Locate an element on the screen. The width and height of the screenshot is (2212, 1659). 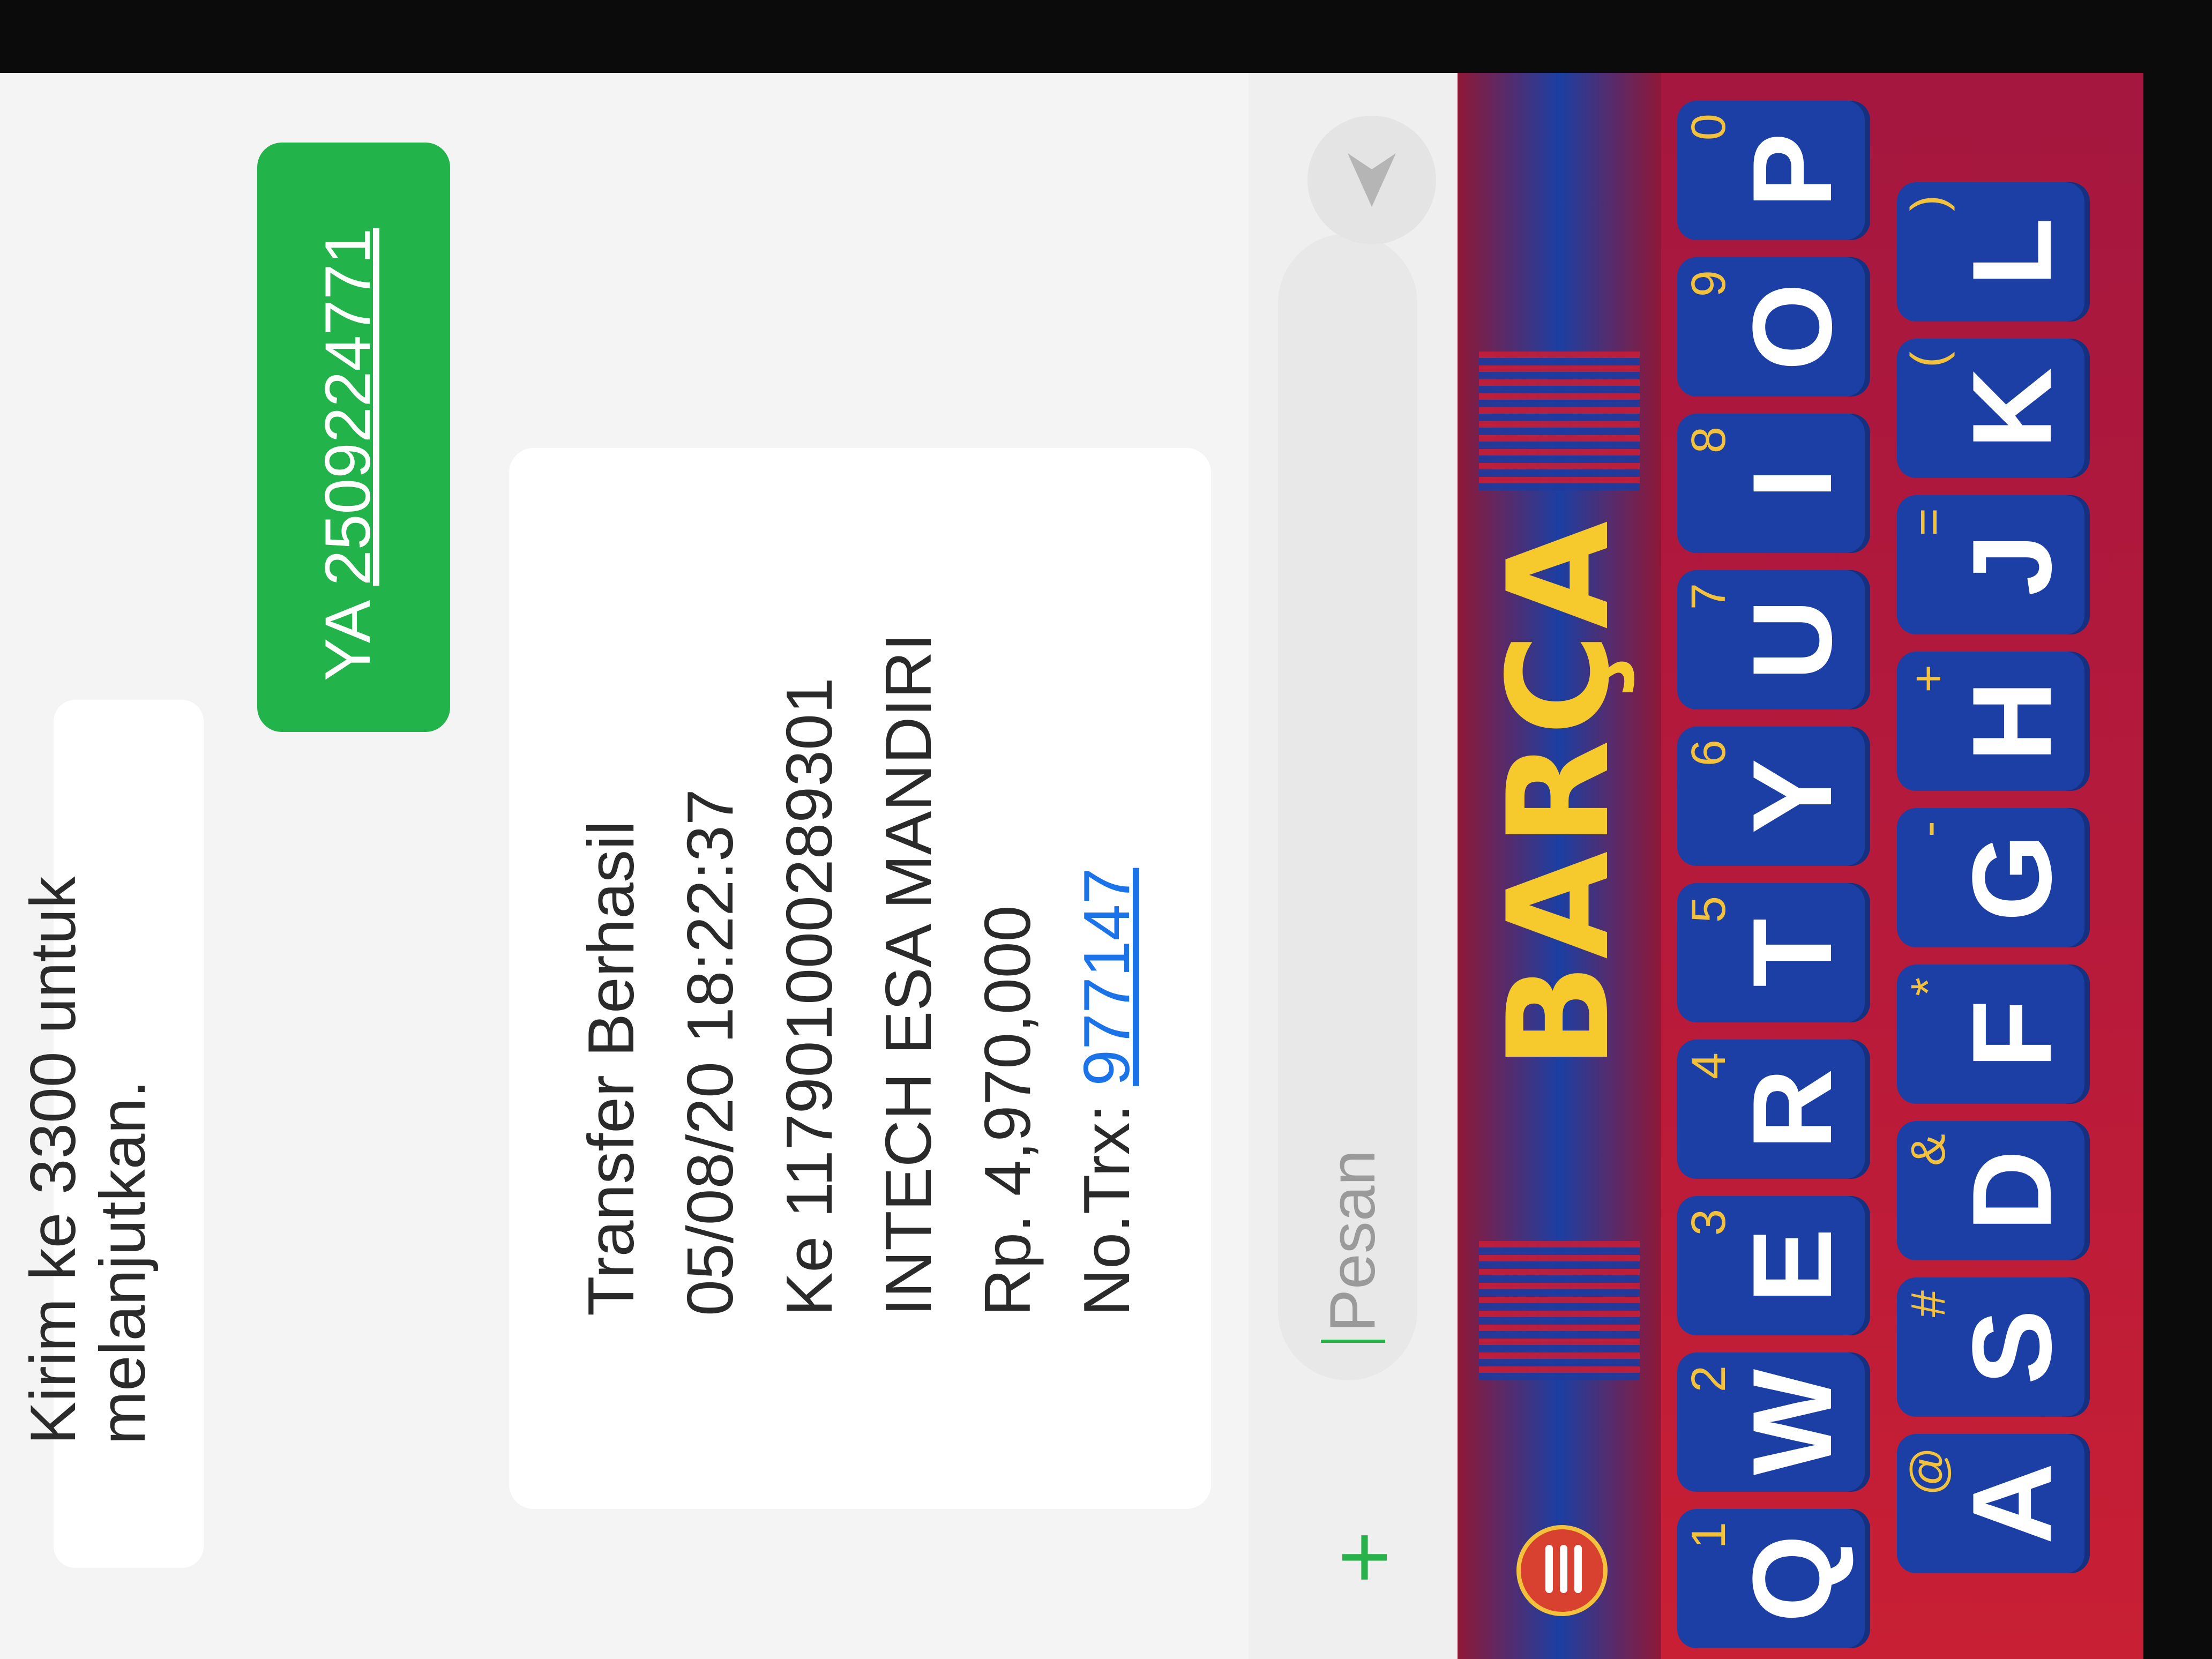
key-d: & D is located at coordinates (1993, 1190).